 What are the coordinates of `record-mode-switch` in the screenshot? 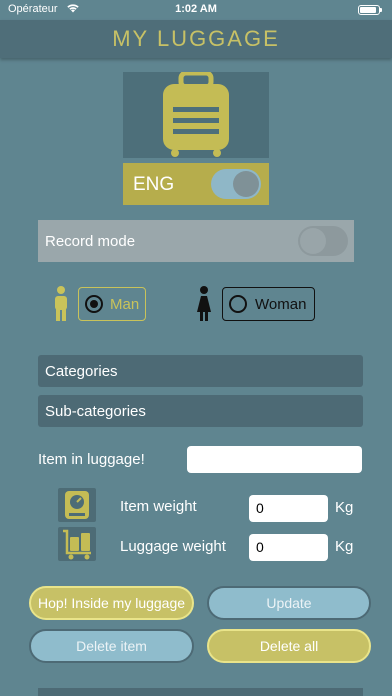 It's located at (323, 241).